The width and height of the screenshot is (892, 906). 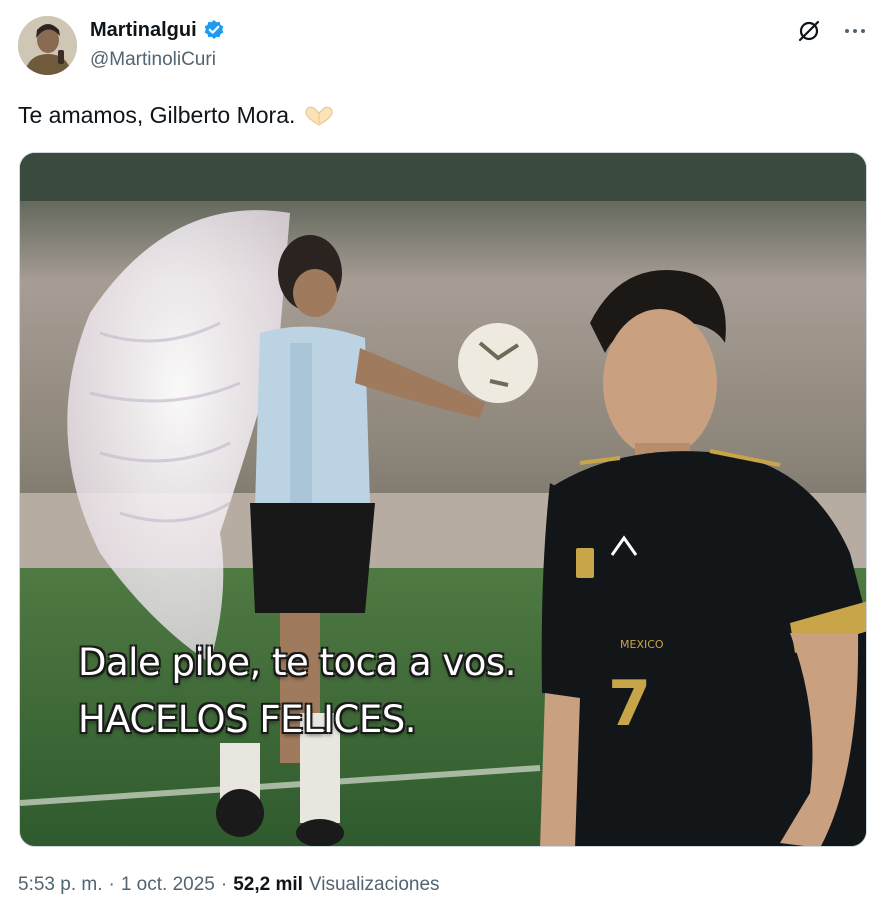 What do you see at coordinates (143, 30) in the screenshot?
I see `author-display-name: Martinalgui` at bounding box center [143, 30].